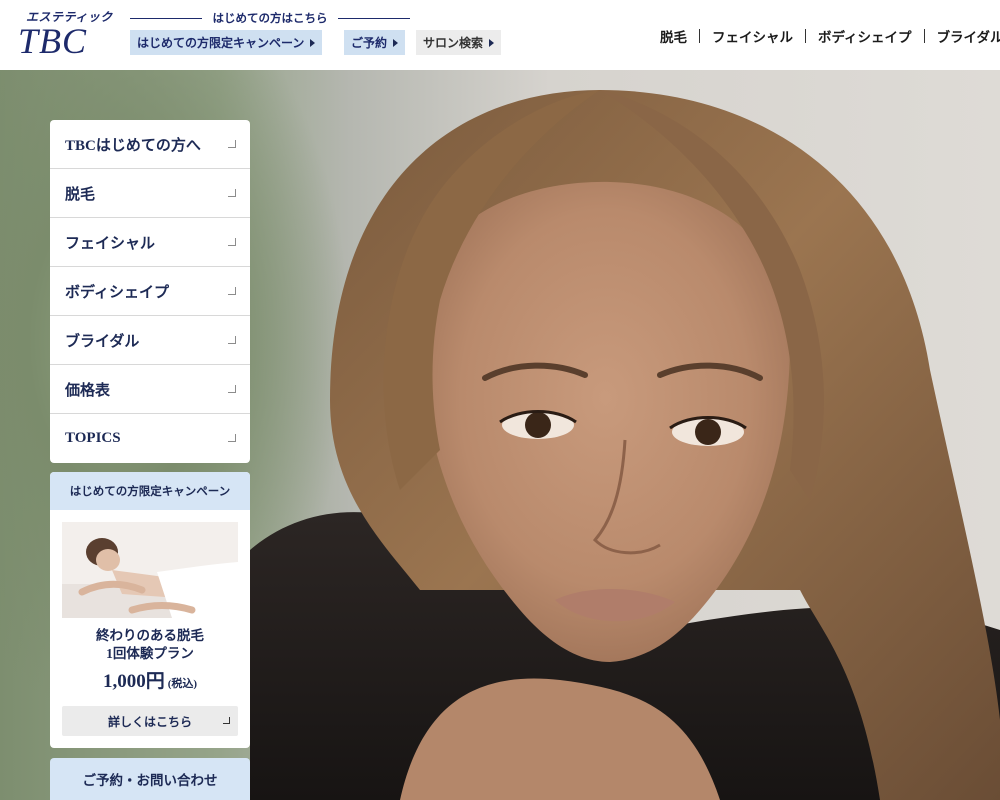  What do you see at coordinates (150, 340) in the screenshot?
I see `sidemenu-item-bridal: ブライダル` at bounding box center [150, 340].